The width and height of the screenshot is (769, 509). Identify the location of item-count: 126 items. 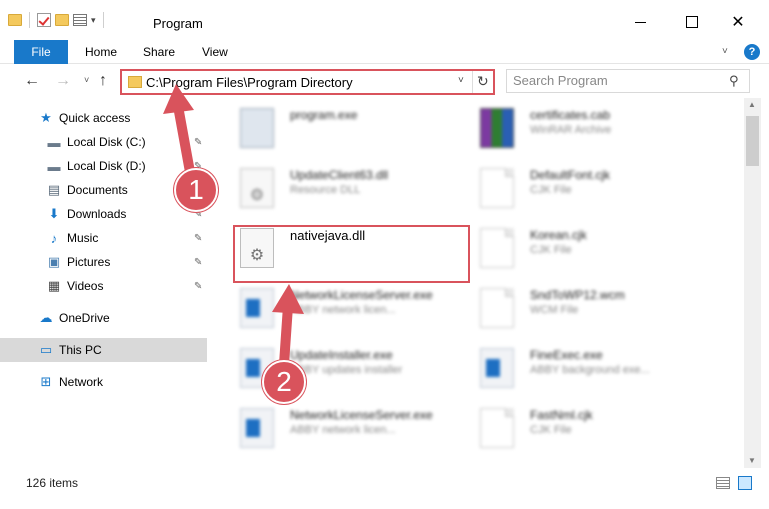
(52, 483).